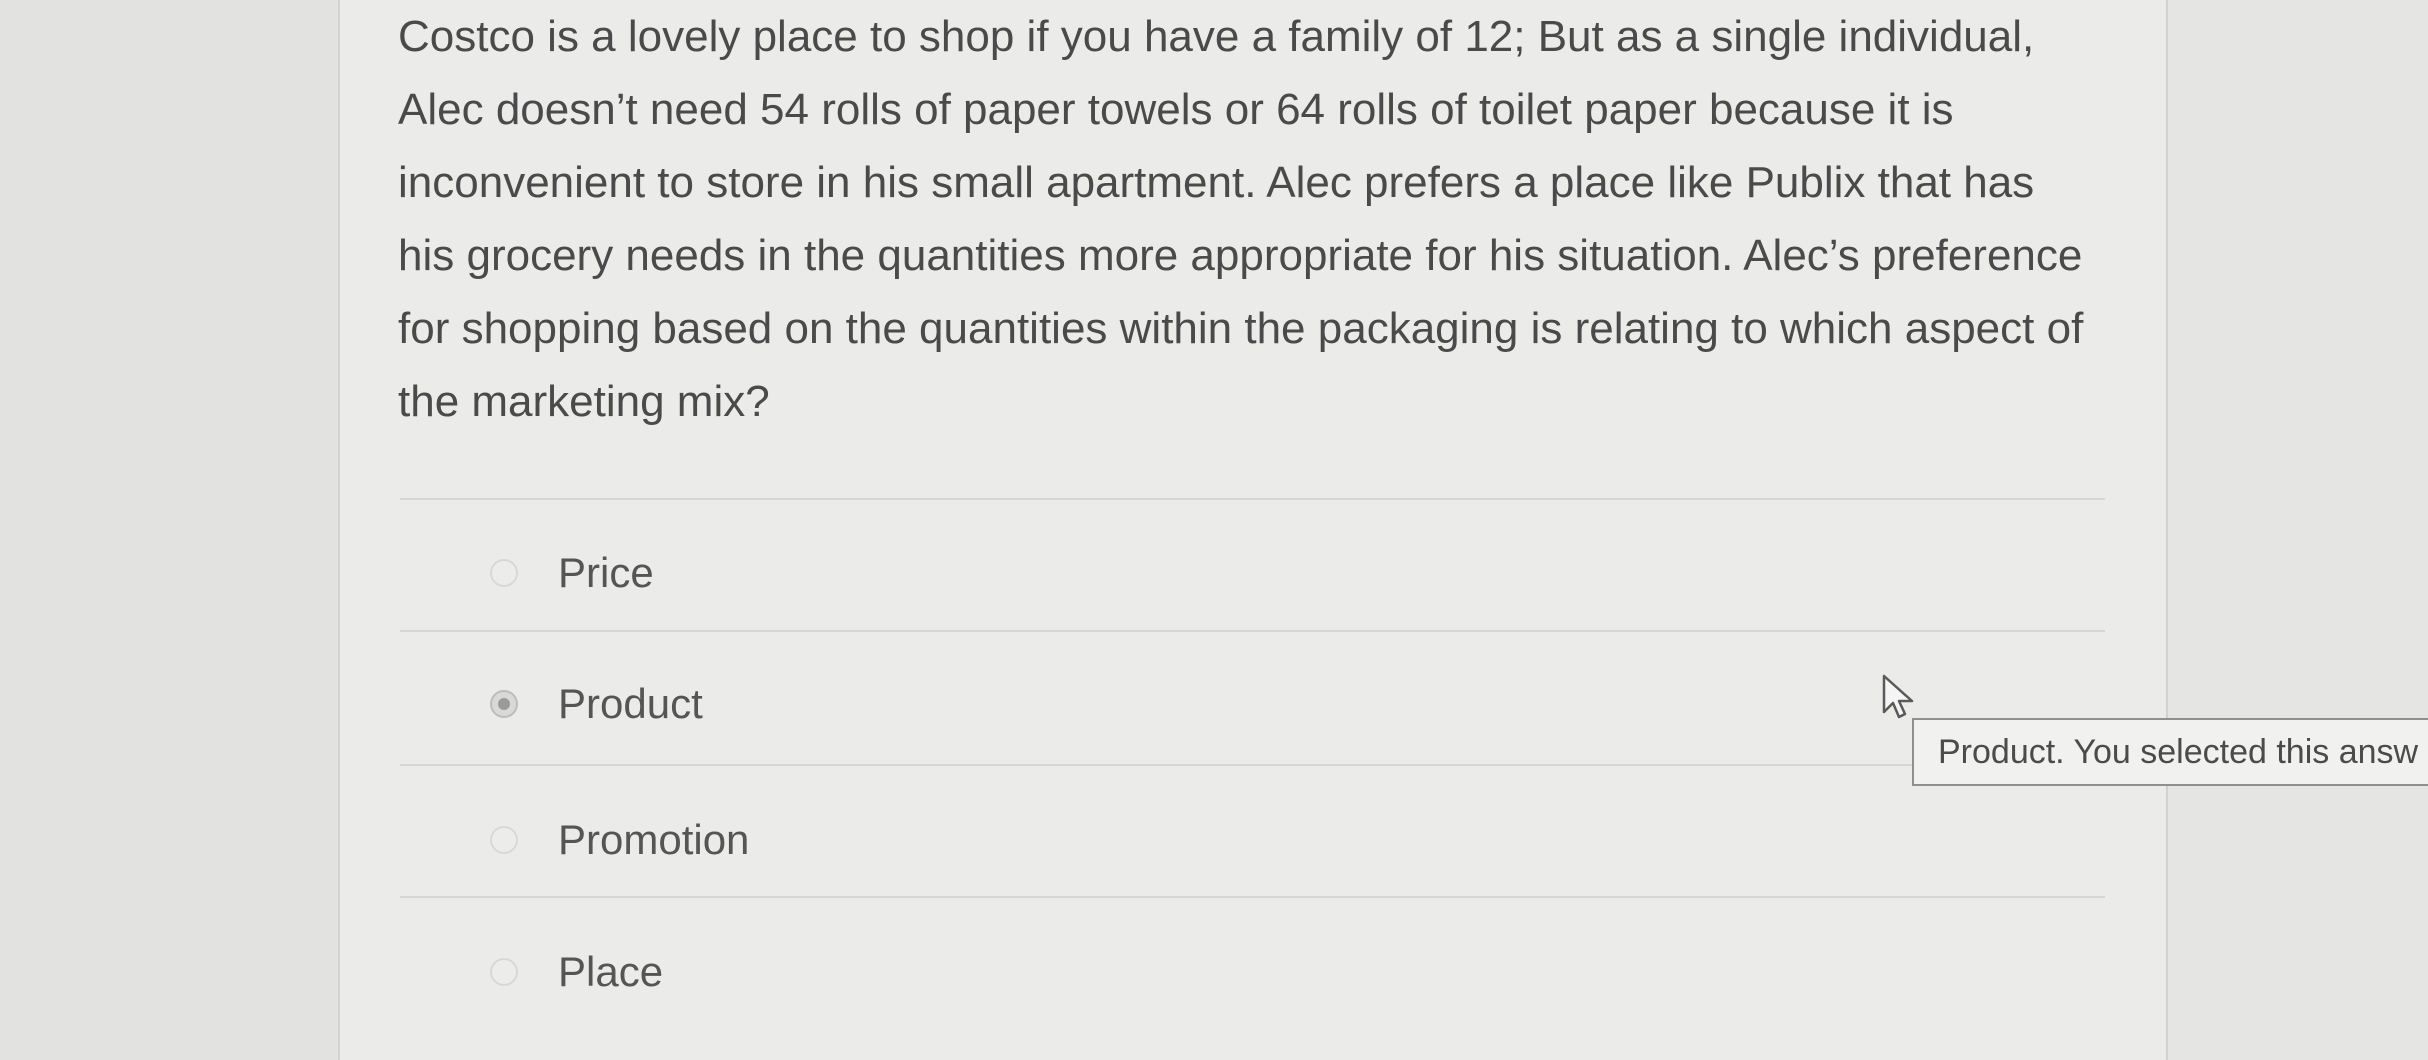 The image size is (2428, 1060). I want to click on answer-option-promotion: Promotion, so click(619, 840).